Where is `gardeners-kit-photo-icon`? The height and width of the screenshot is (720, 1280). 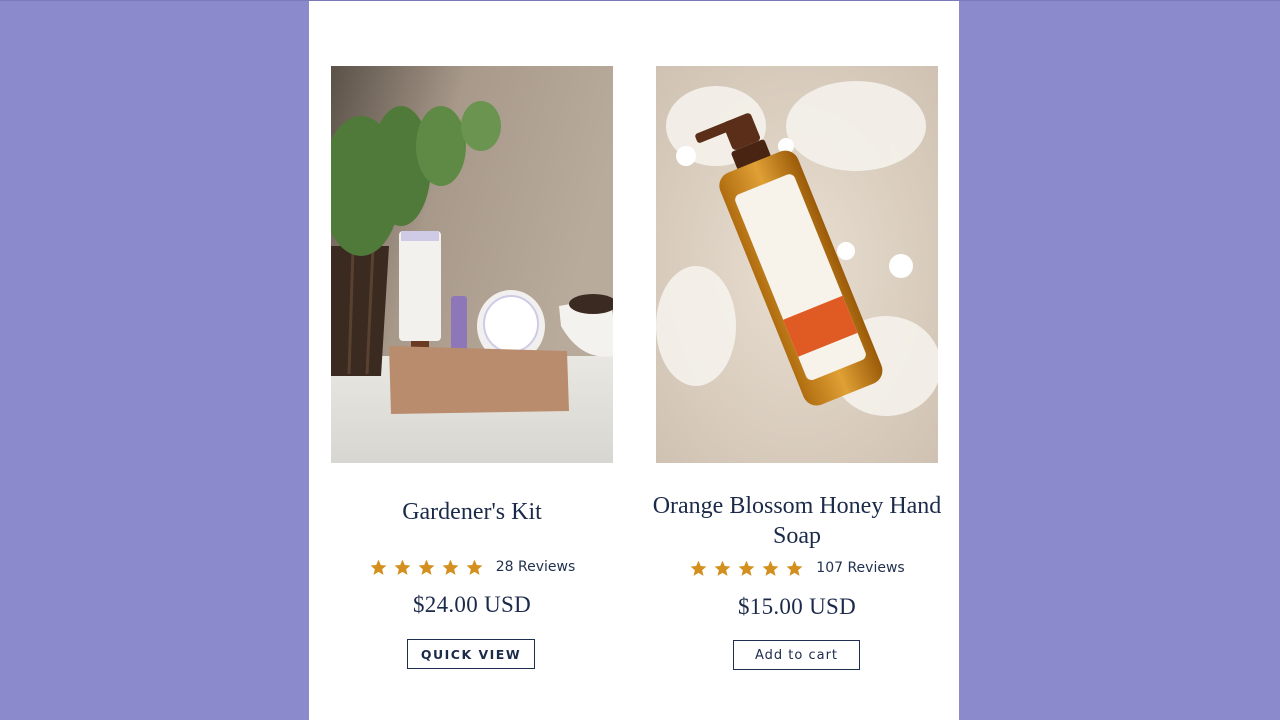
gardeners-kit-photo-icon is located at coordinates (472, 264).